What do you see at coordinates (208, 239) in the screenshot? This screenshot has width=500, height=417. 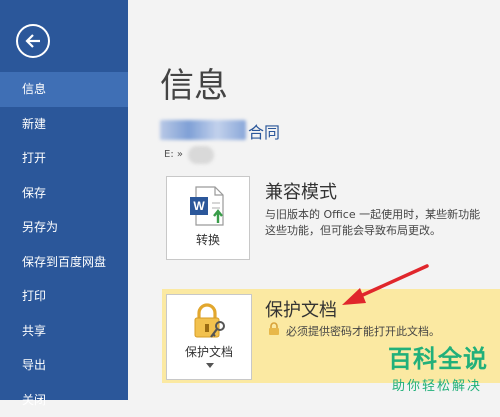 I see `convert-button-label: 转换` at bounding box center [208, 239].